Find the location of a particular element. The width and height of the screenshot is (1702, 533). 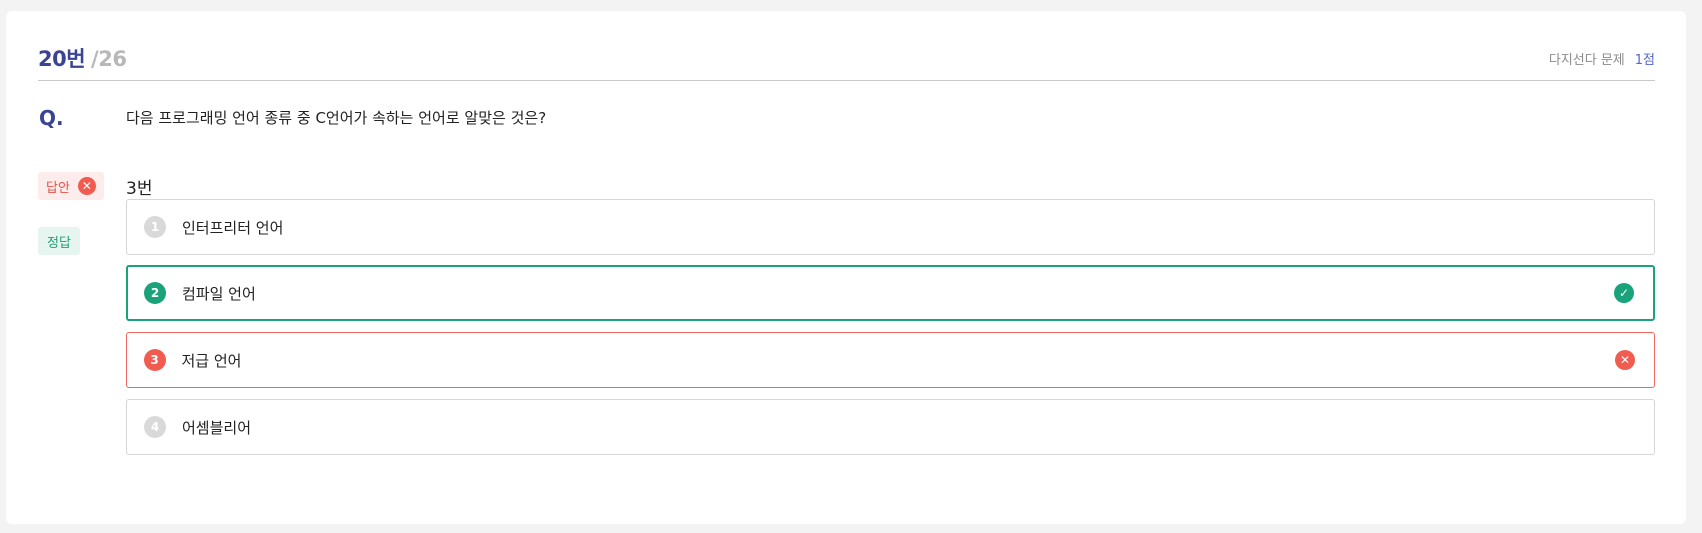

option-2: 2 컴파일 언어 ✓ is located at coordinates (890, 293).